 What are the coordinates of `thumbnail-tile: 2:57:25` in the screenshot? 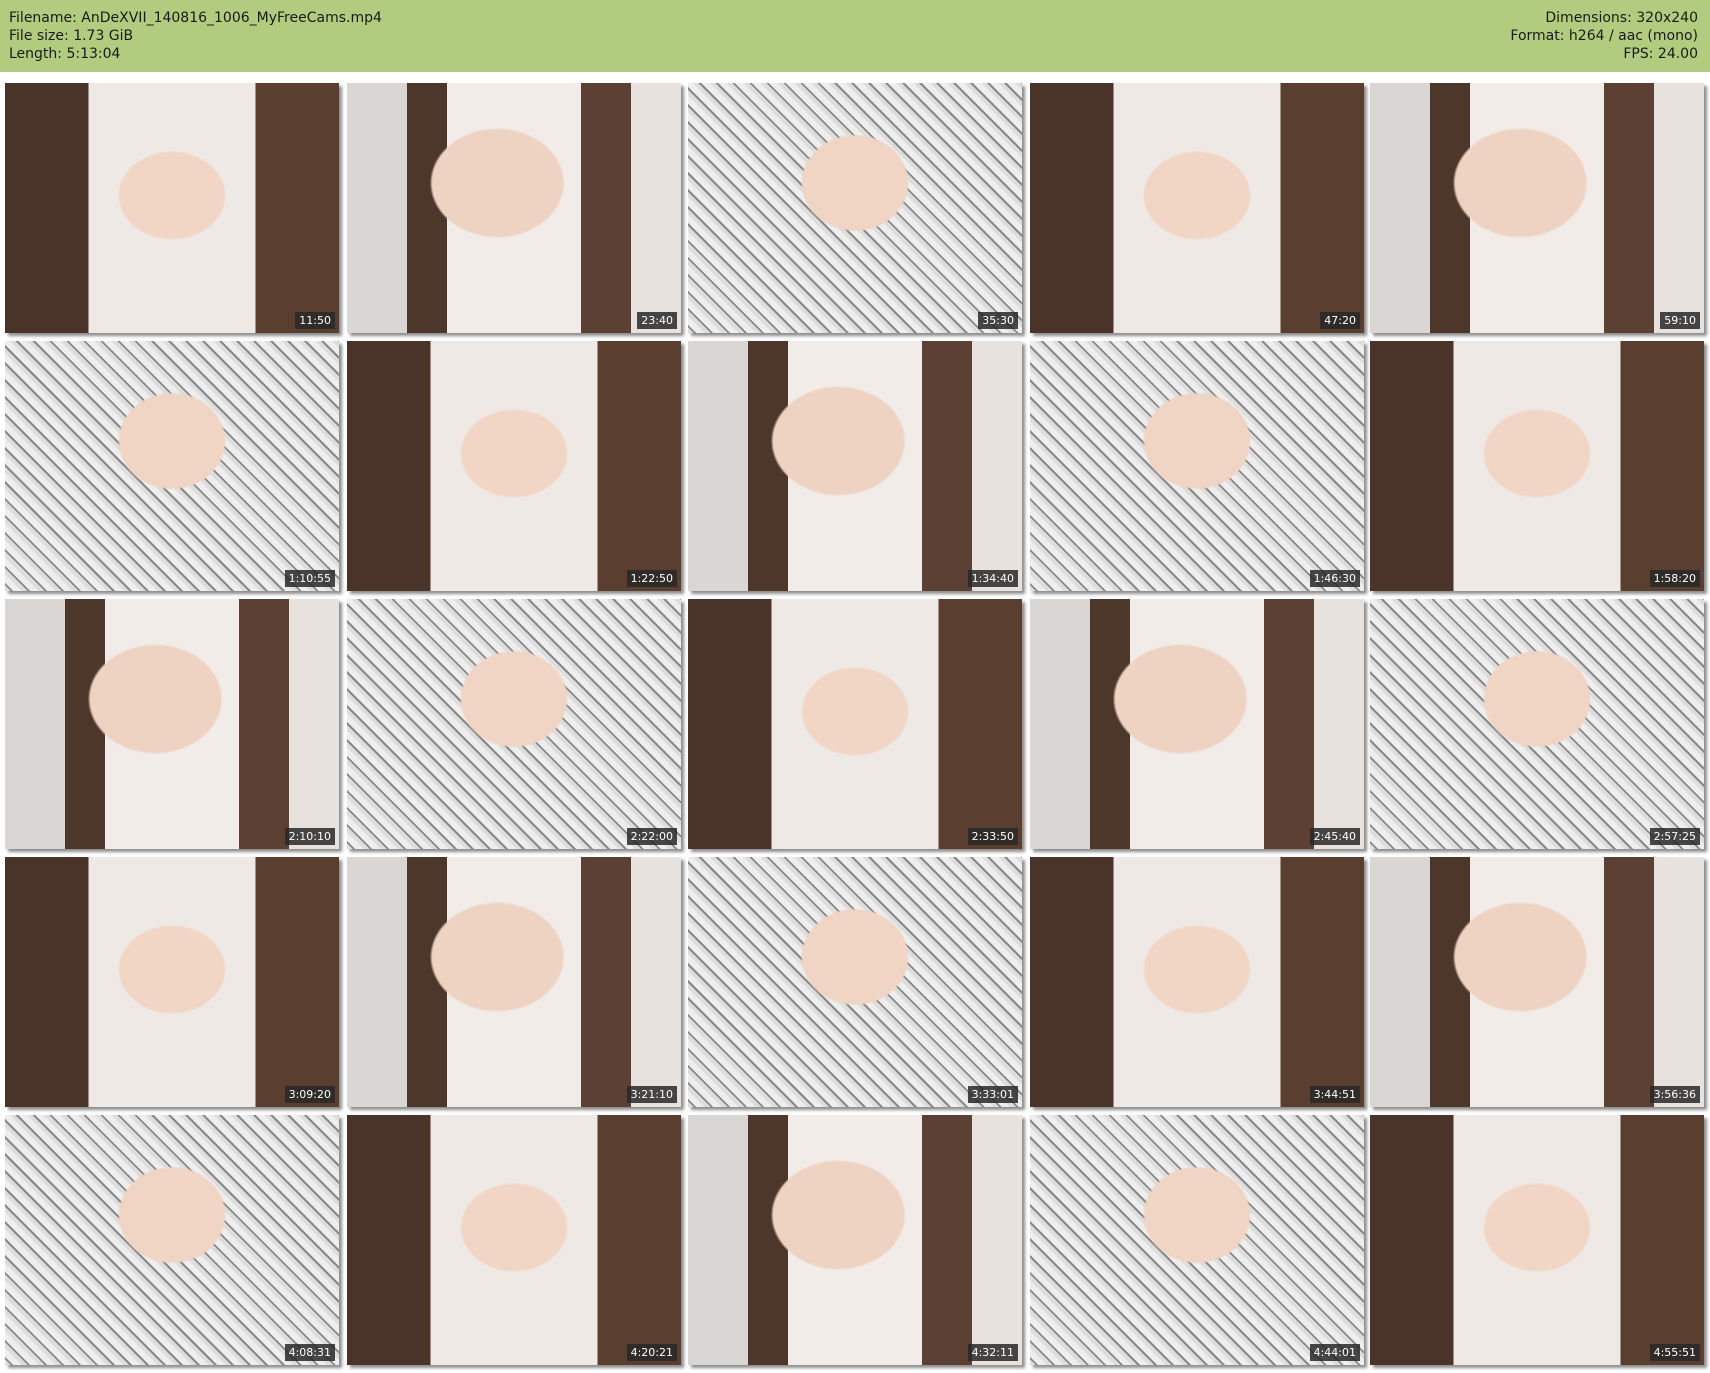 It's located at (1537, 724).